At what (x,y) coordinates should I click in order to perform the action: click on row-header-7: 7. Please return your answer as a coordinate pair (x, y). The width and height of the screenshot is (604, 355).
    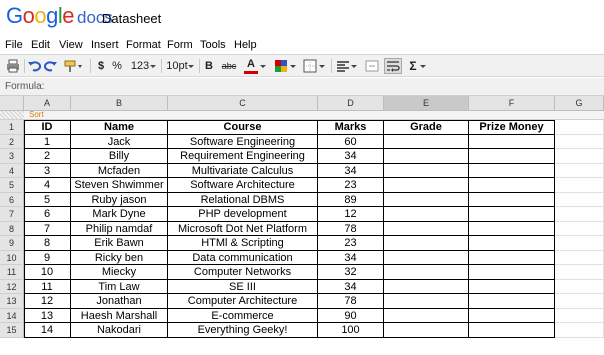
    Looking at the image, I should click on (12, 214).